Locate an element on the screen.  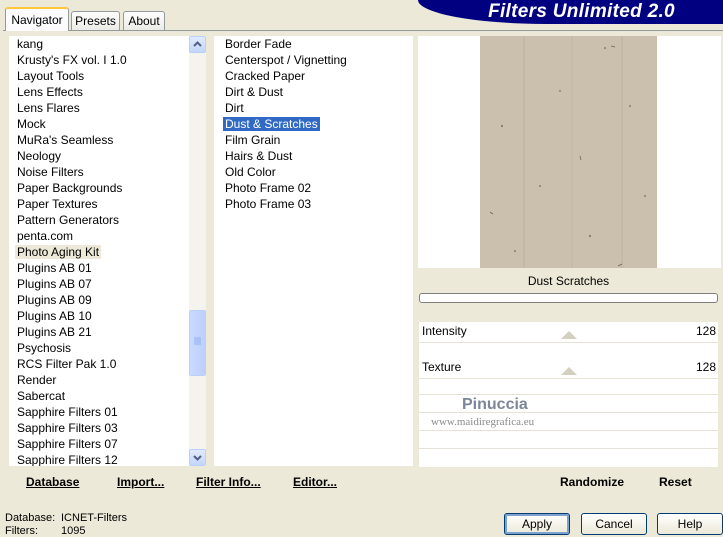
database-button: Database is located at coordinates (52, 482).